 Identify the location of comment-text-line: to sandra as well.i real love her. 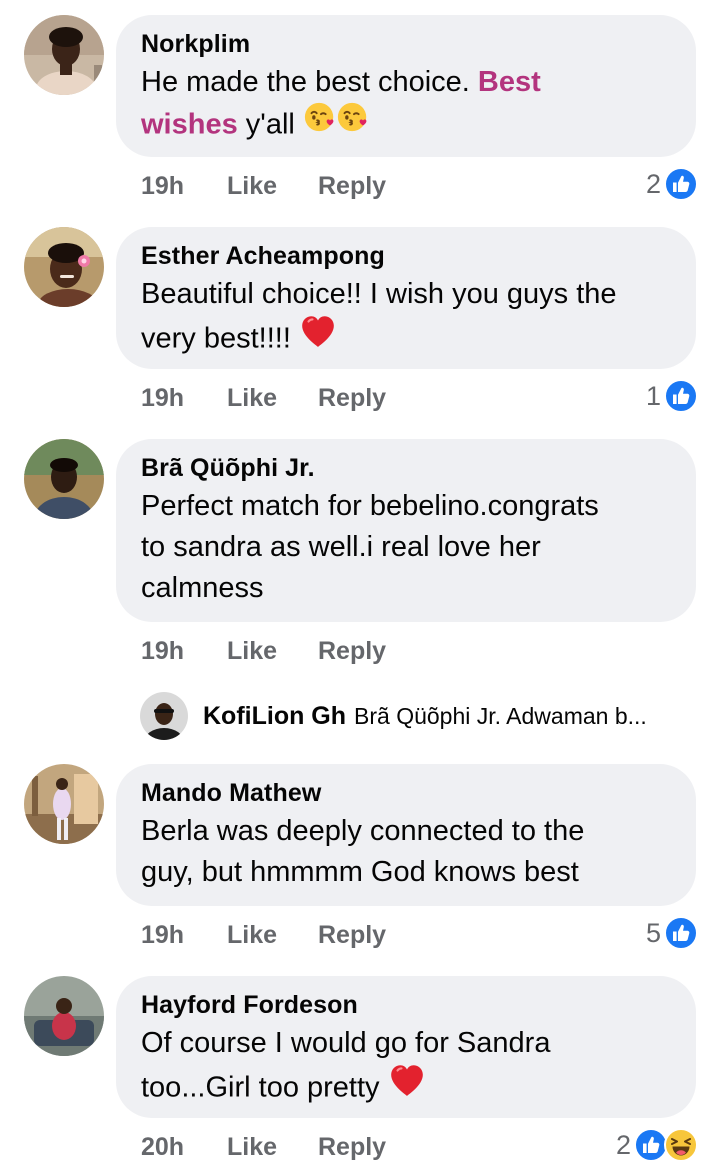
(341, 547).